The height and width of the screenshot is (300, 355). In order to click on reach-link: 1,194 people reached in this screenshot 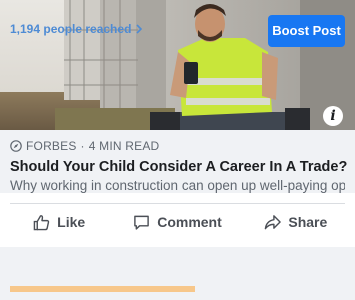, I will do `click(76, 29)`.